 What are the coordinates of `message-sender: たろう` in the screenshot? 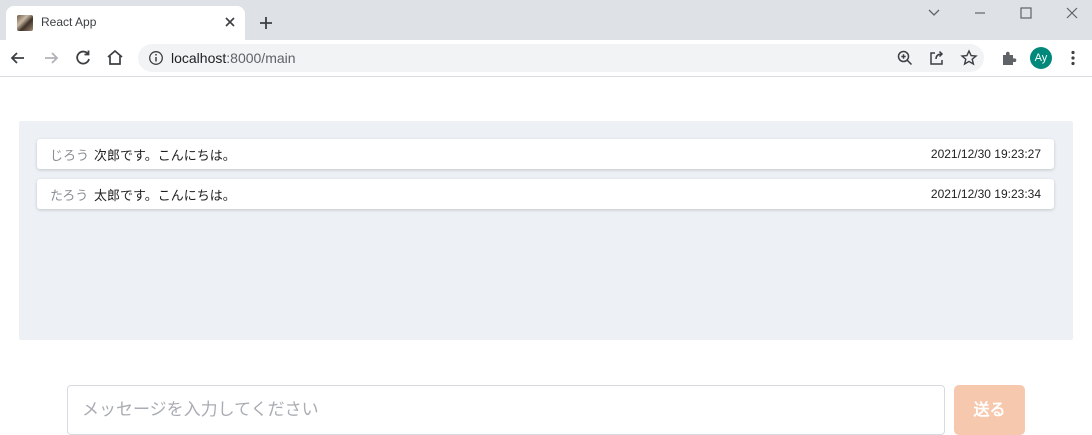 It's located at (69, 196).